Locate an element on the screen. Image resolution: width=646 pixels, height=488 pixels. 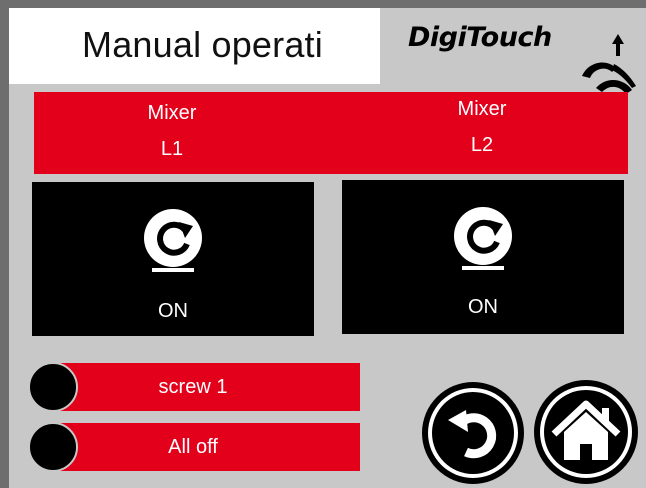
mixer-l2-panel: ON is located at coordinates (483, 257).